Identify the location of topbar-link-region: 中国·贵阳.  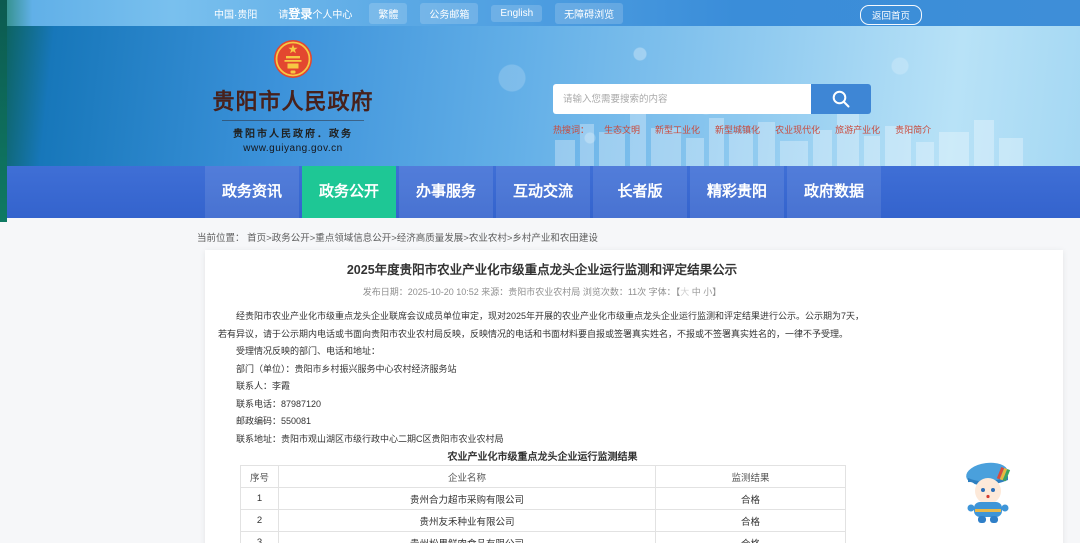
(235, 13).